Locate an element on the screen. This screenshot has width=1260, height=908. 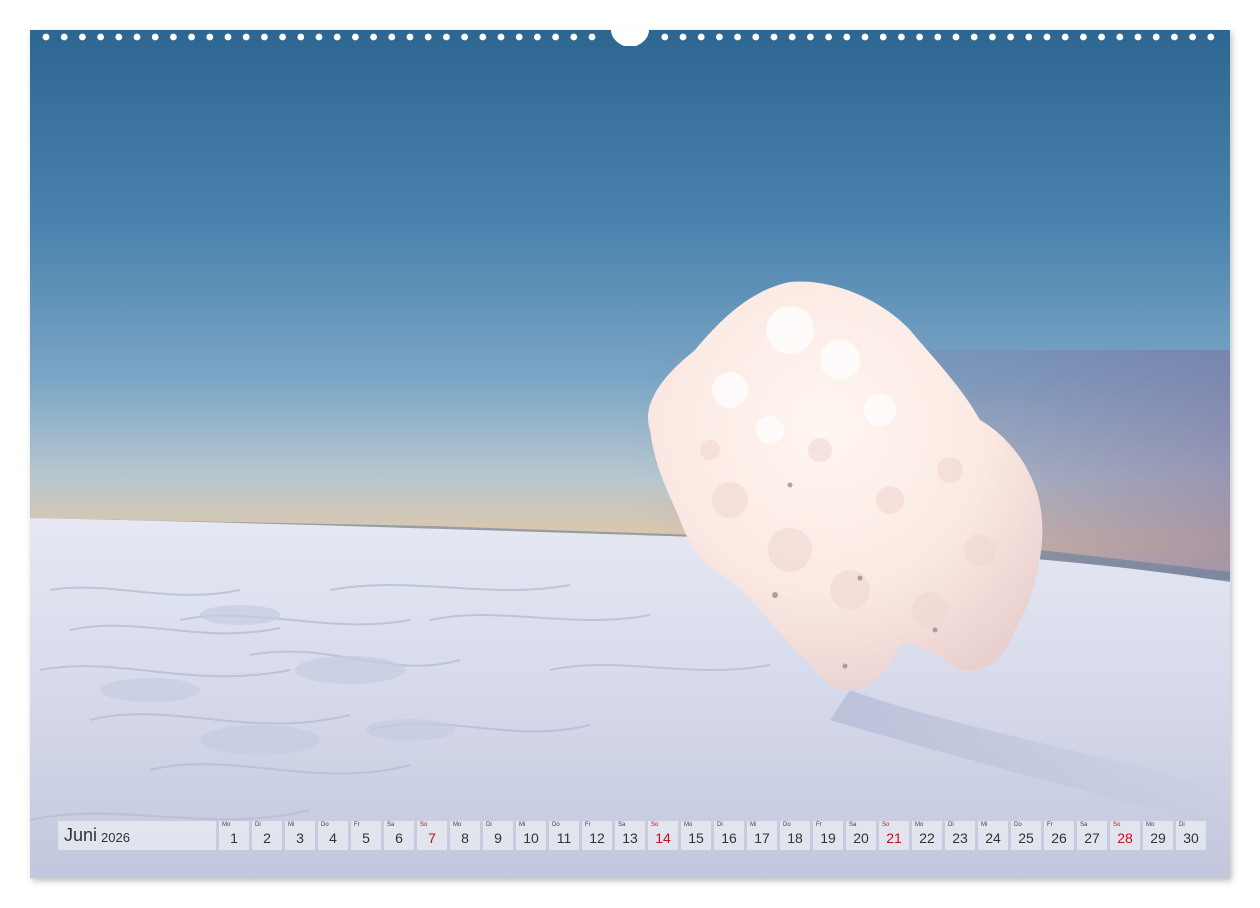
day-number: 7 is located at coordinates (432, 838).